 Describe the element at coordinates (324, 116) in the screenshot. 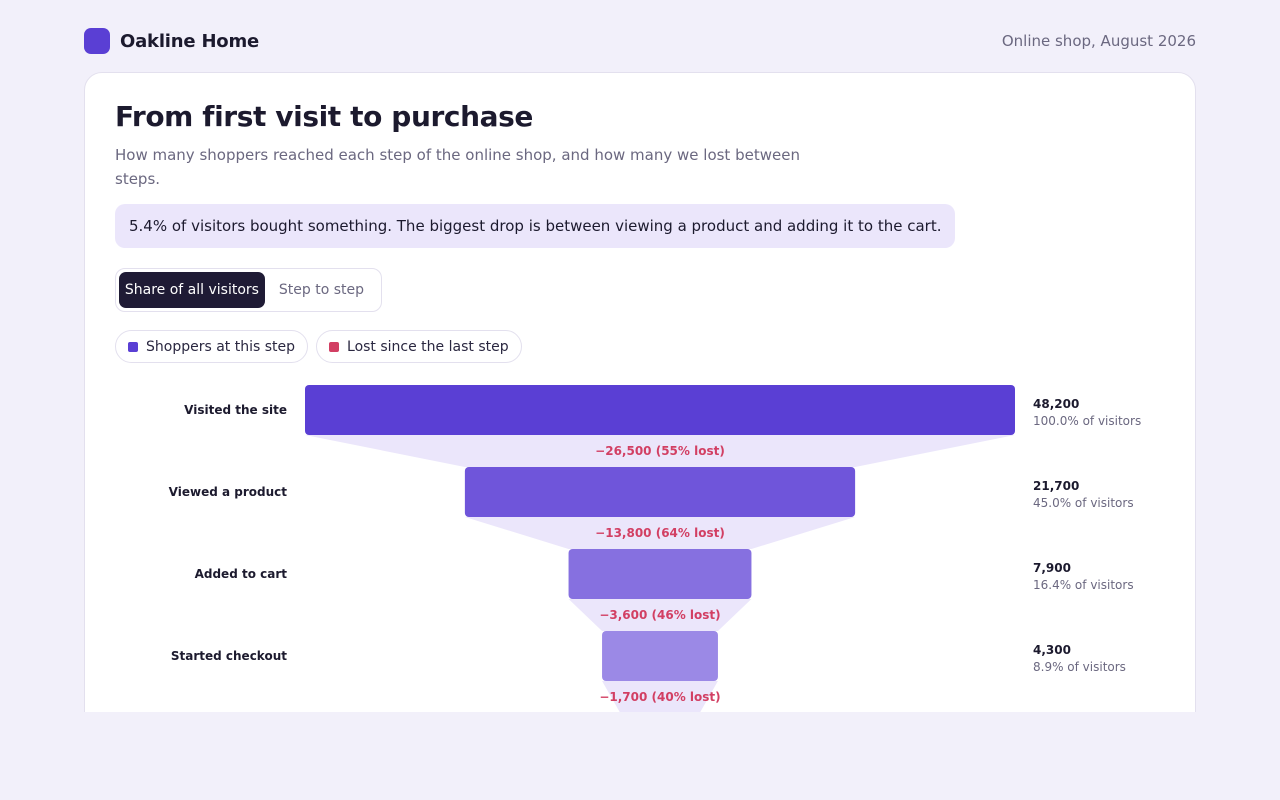

I see `page-title: From first visit to purchase` at that location.